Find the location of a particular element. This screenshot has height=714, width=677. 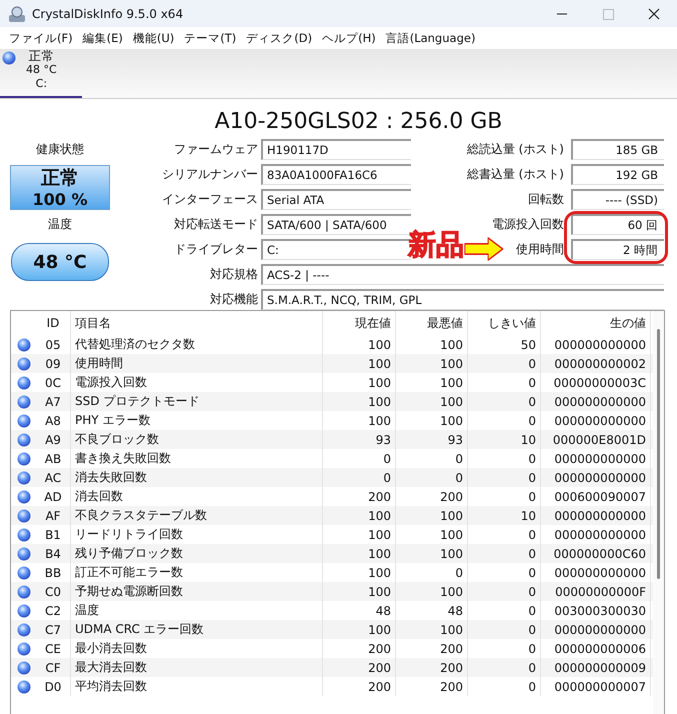

field-label: 総読込量 (ホスト) is located at coordinates (515, 149).